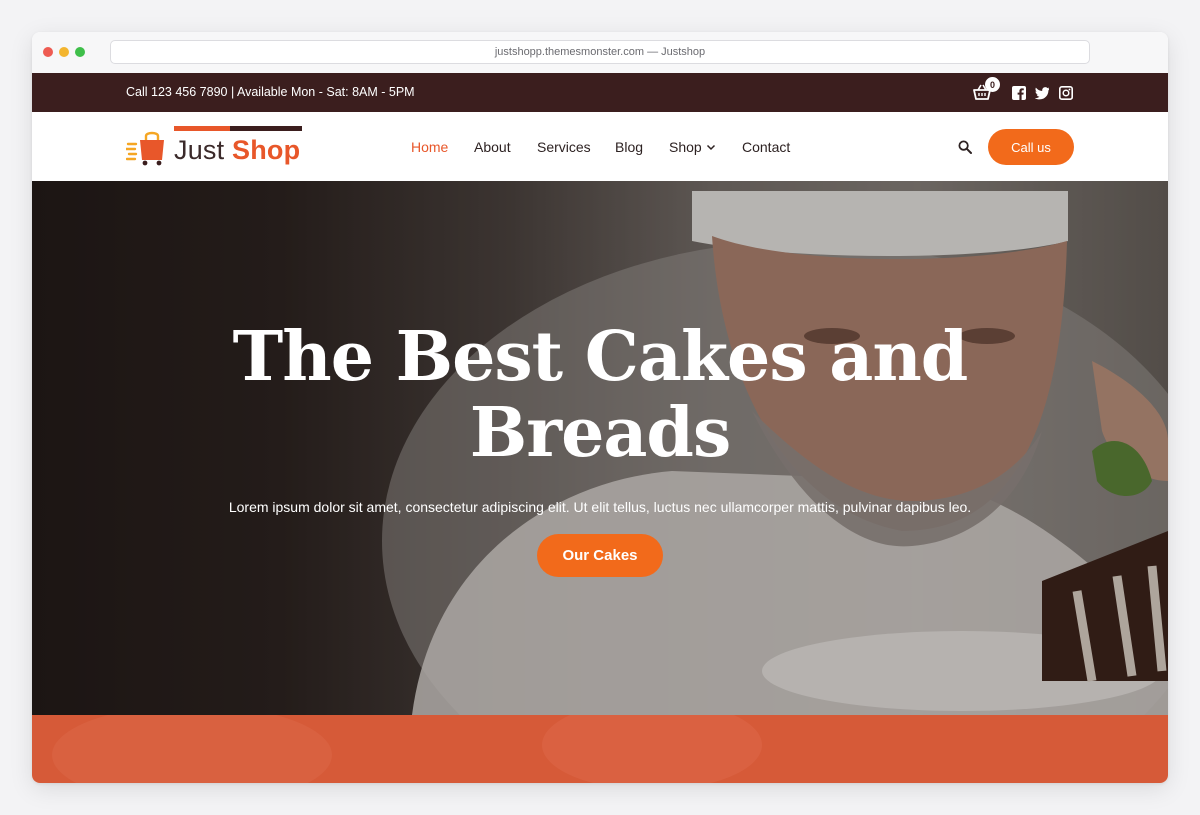 This screenshot has height=815, width=1200. Describe the element at coordinates (965, 147) in the screenshot. I see `search-icon` at that location.